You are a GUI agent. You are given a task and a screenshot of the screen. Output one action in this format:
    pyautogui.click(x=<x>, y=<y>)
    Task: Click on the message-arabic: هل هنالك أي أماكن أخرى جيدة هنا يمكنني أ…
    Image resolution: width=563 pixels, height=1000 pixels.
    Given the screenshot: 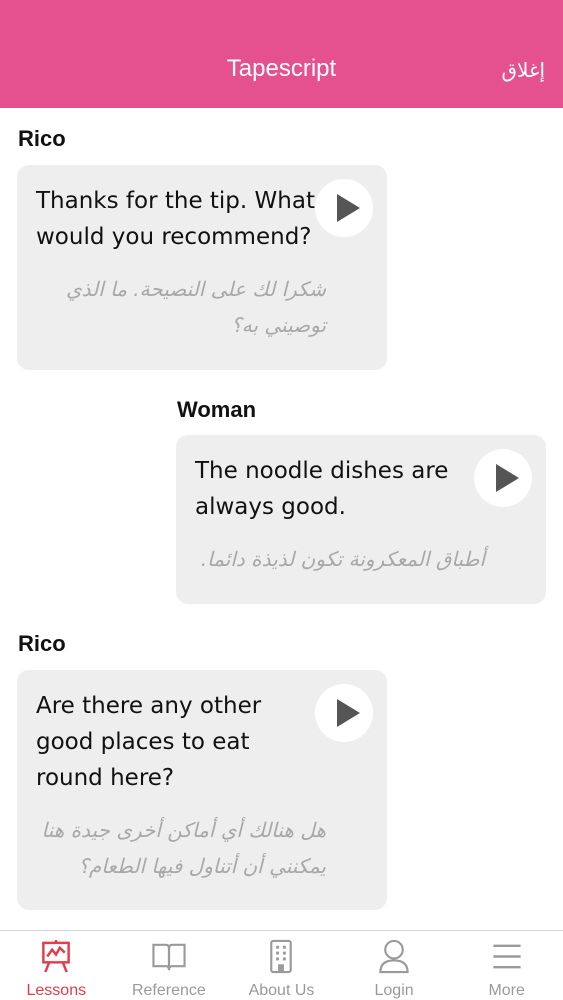 What is the action you would take?
    pyautogui.click(x=183, y=848)
    